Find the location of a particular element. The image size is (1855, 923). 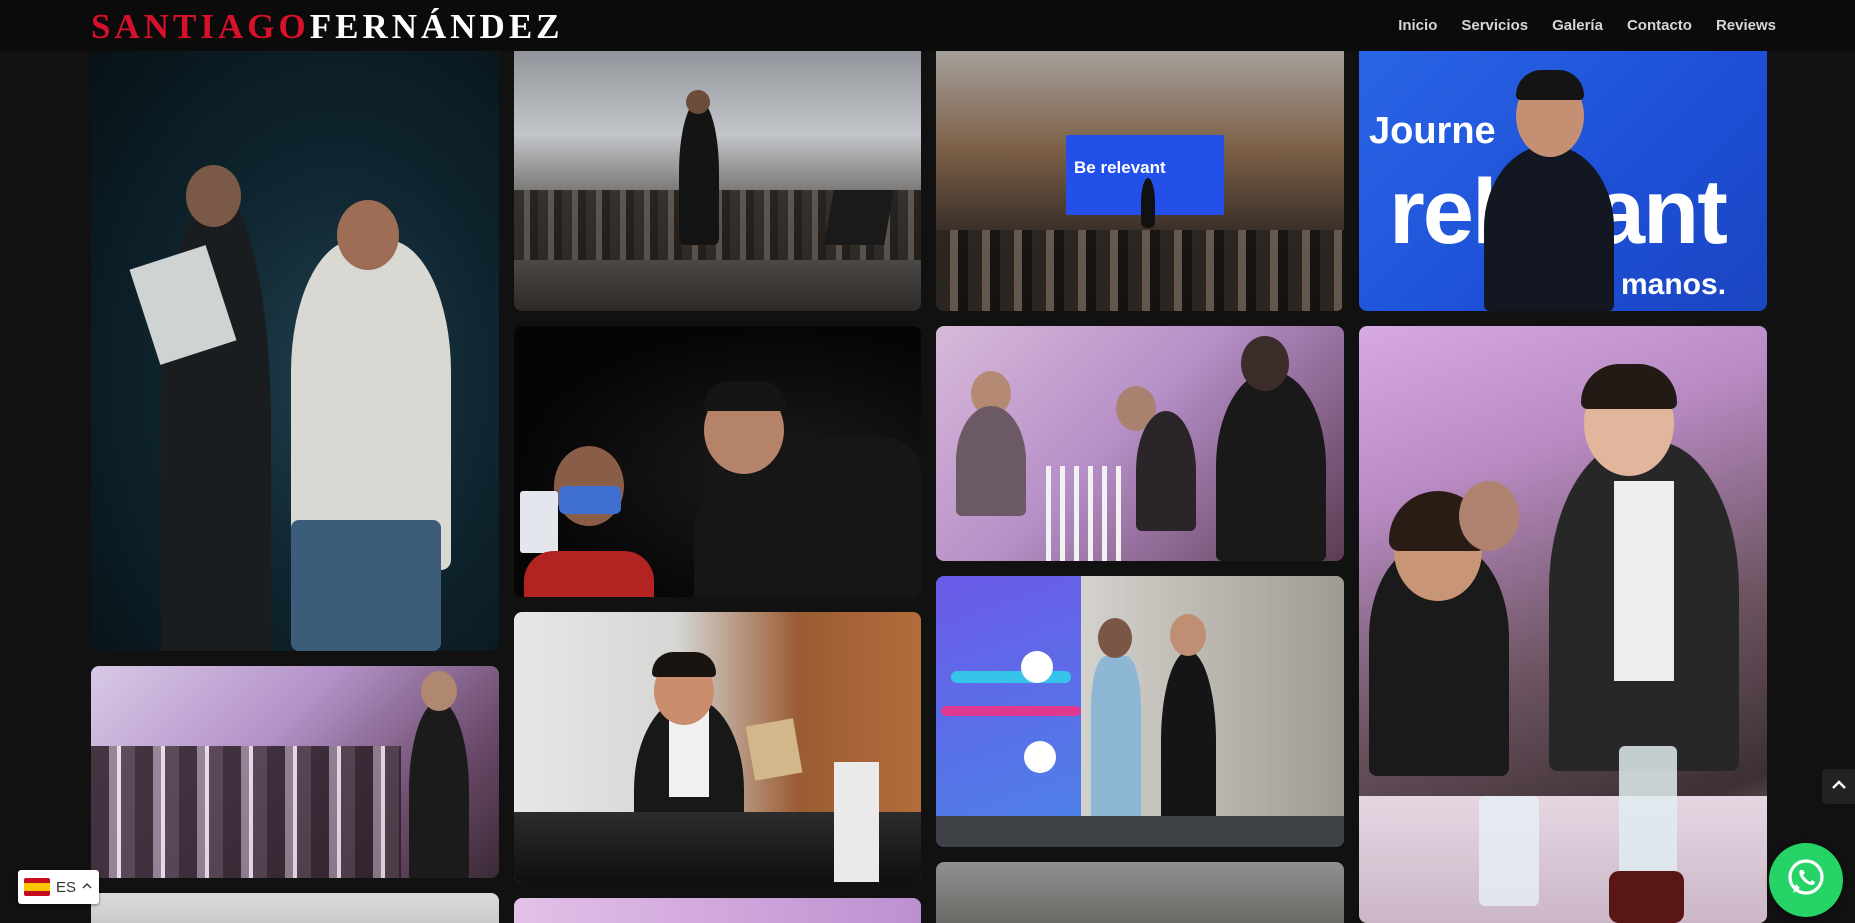

gallery-photo-dinner-applause is located at coordinates (1140, 443).